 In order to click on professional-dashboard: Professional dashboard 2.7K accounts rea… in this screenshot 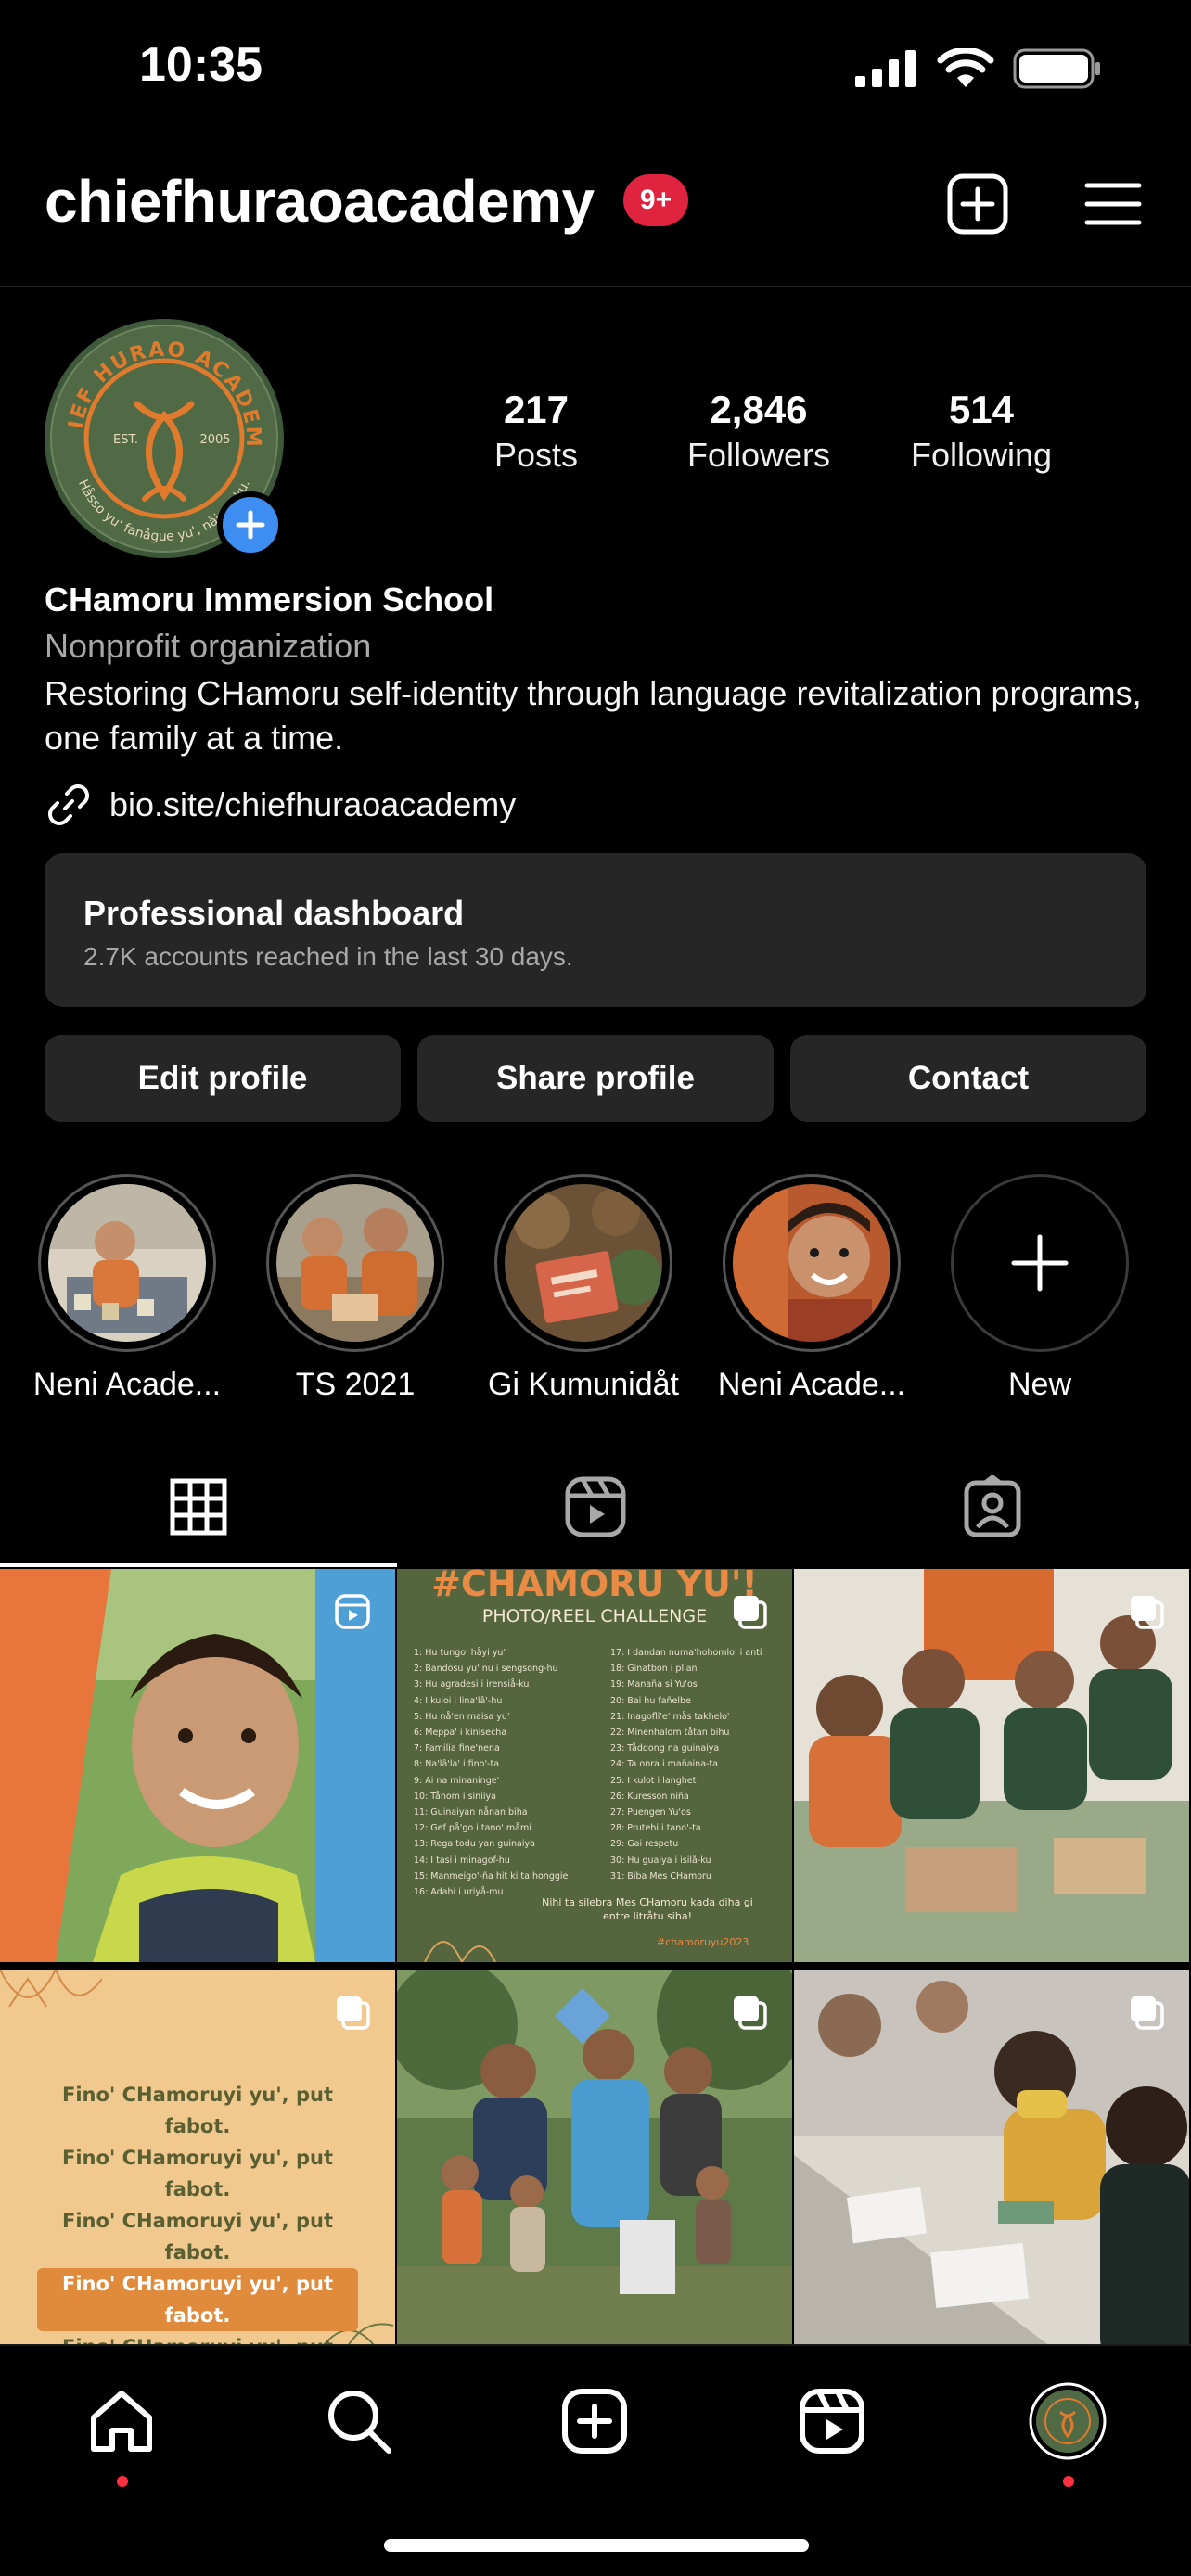, I will do `click(595, 930)`.